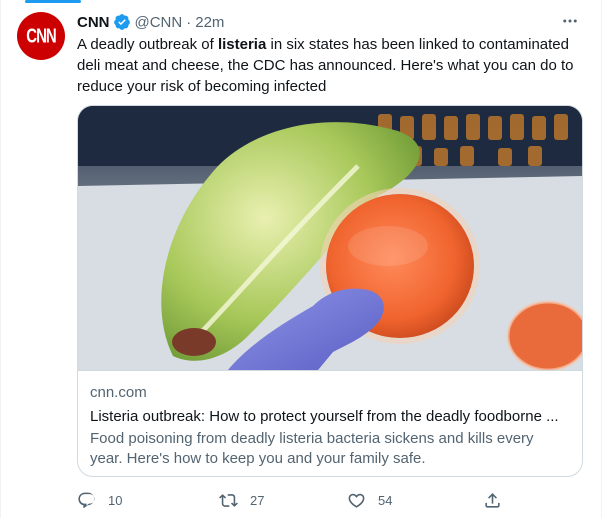  What do you see at coordinates (297, 500) in the screenshot?
I see `tweet-actions: 10 27 54` at bounding box center [297, 500].